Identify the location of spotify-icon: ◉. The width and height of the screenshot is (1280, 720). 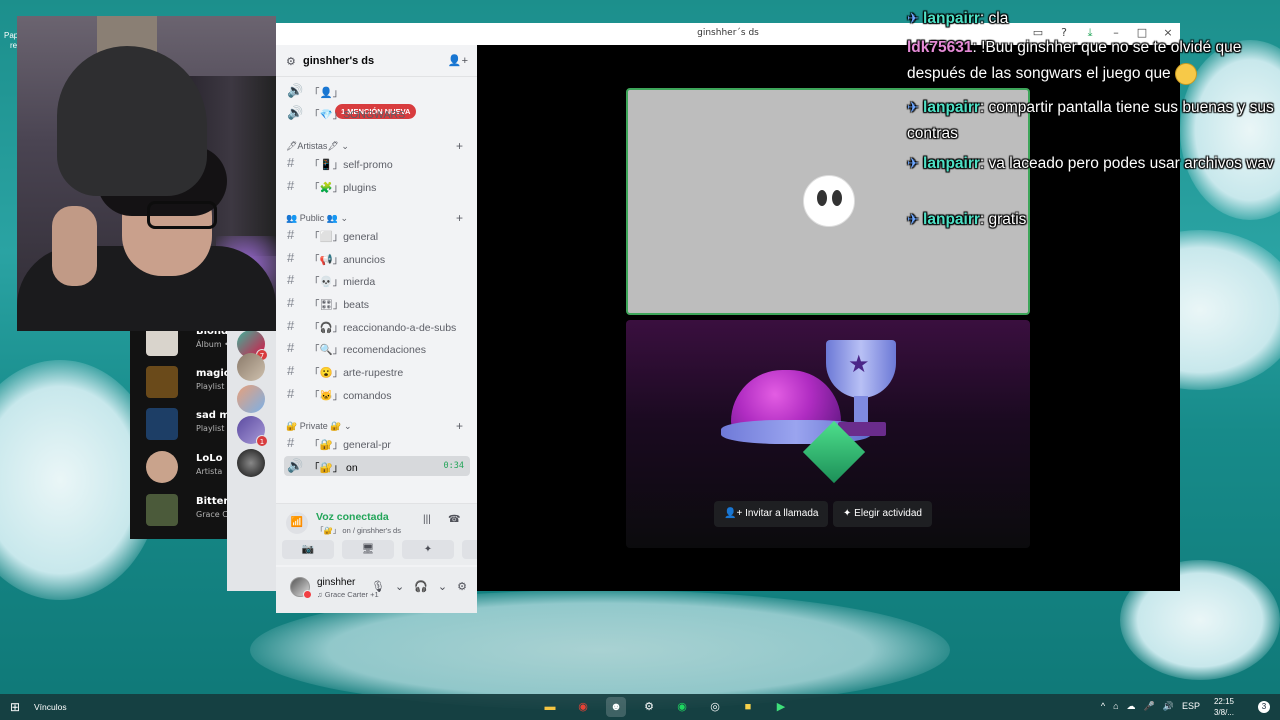
(682, 707).